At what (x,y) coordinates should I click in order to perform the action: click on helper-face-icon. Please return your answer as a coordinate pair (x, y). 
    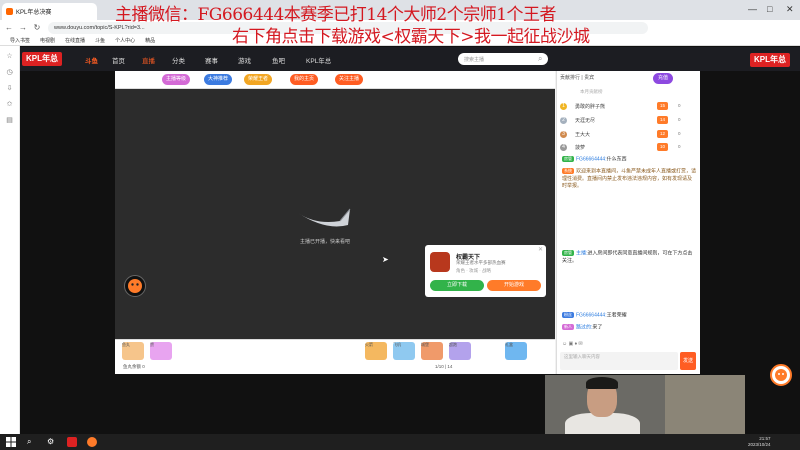
    Looking at the image, I should click on (781, 375).